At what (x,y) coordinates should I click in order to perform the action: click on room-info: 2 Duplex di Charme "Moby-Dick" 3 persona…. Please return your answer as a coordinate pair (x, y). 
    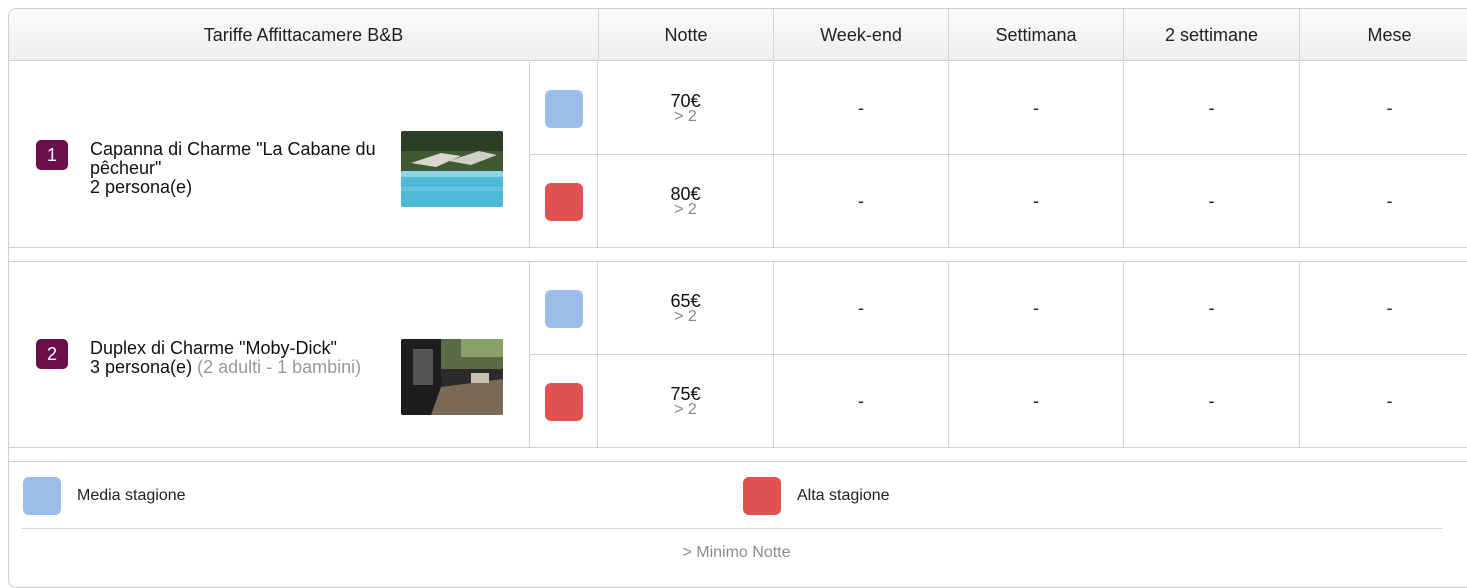
    Looking at the image, I should click on (269, 355).